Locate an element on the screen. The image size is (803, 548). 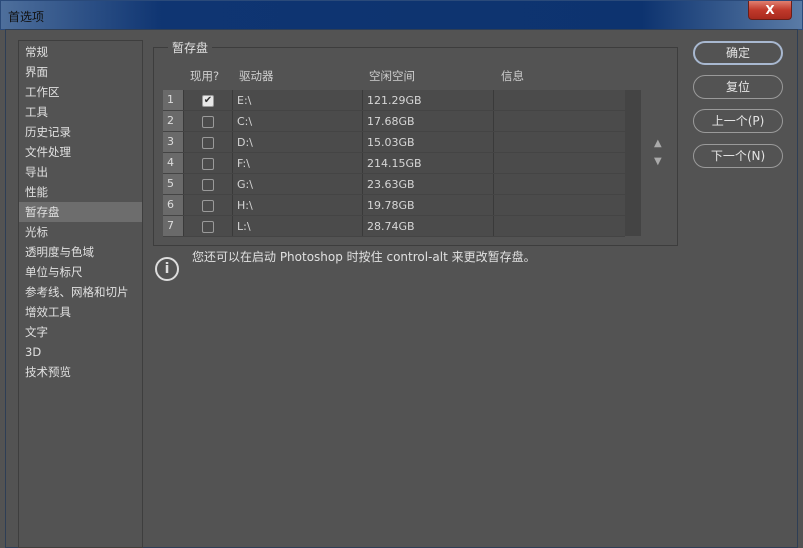
table-row: 6 H:\ 19.78GB is located at coordinates (394, 205).